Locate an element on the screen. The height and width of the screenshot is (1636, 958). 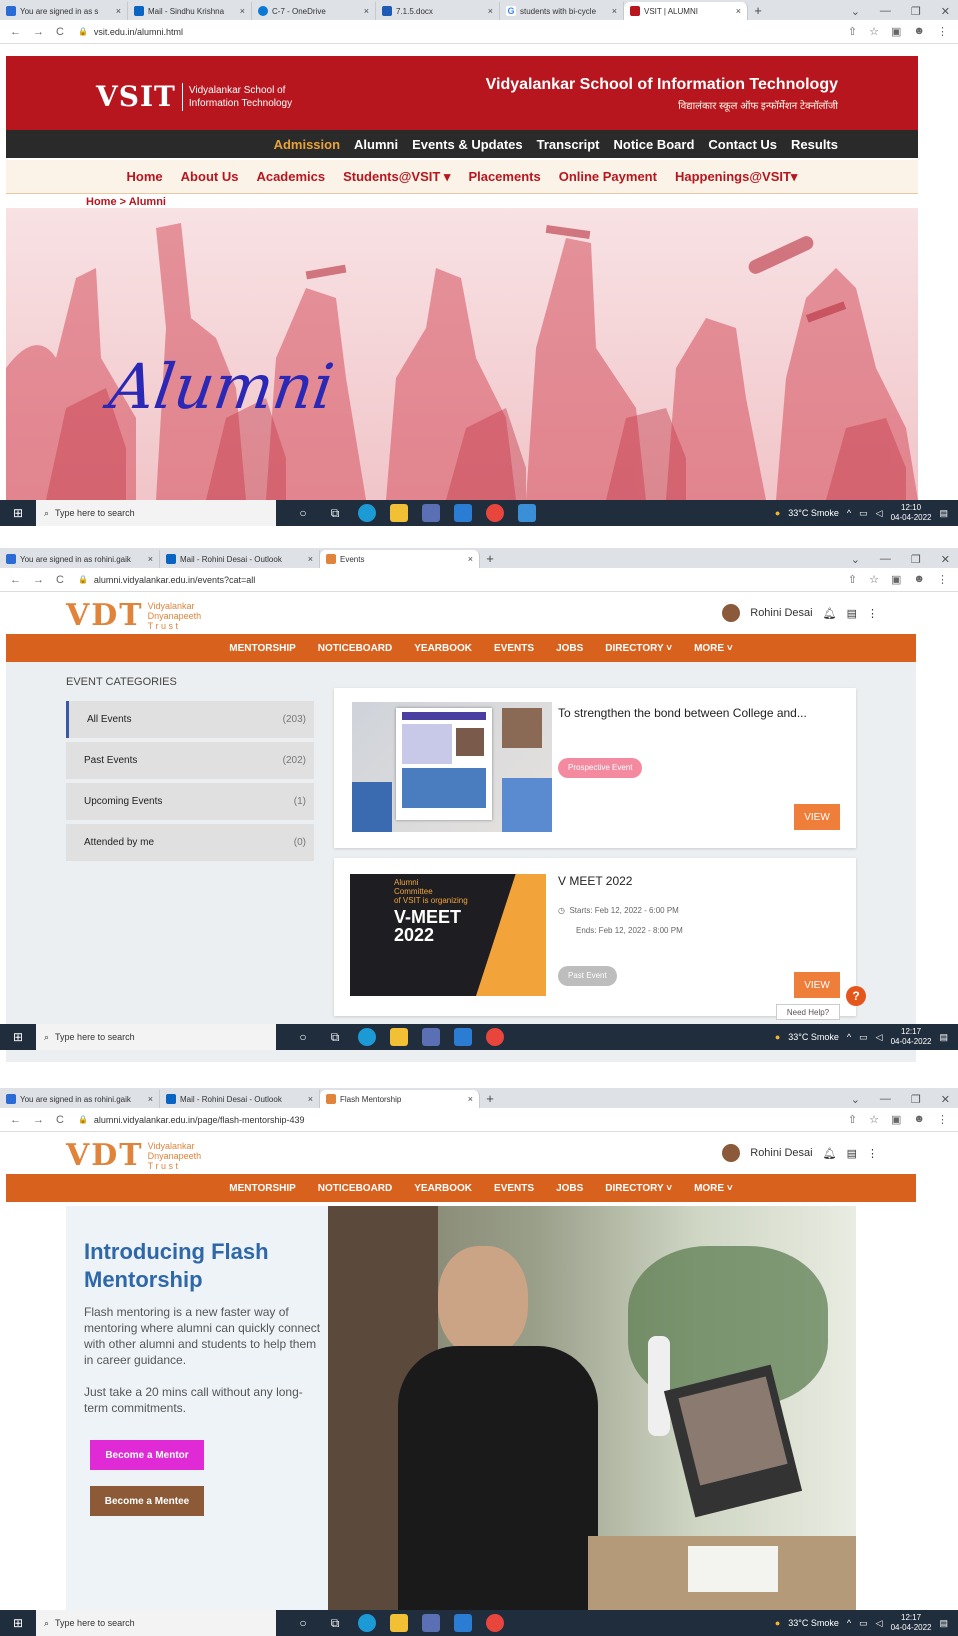
reload-icon: C is located at coordinates (60, 1120).